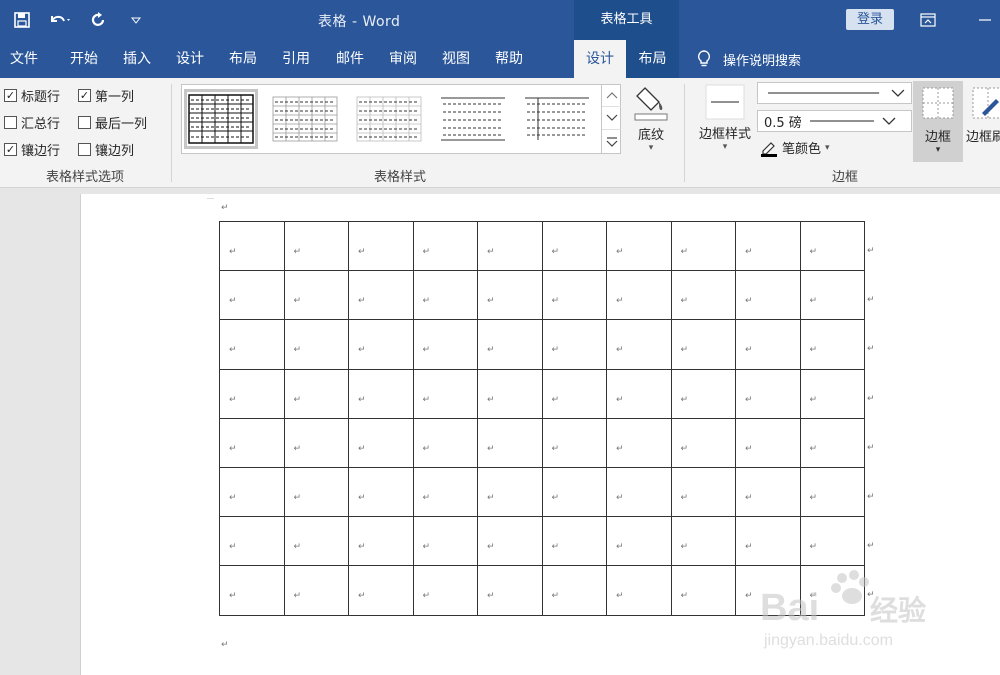 The image size is (1000, 675). What do you see at coordinates (725, 118) in the screenshot?
I see `border-styles-button: 边框样式 ▾` at bounding box center [725, 118].